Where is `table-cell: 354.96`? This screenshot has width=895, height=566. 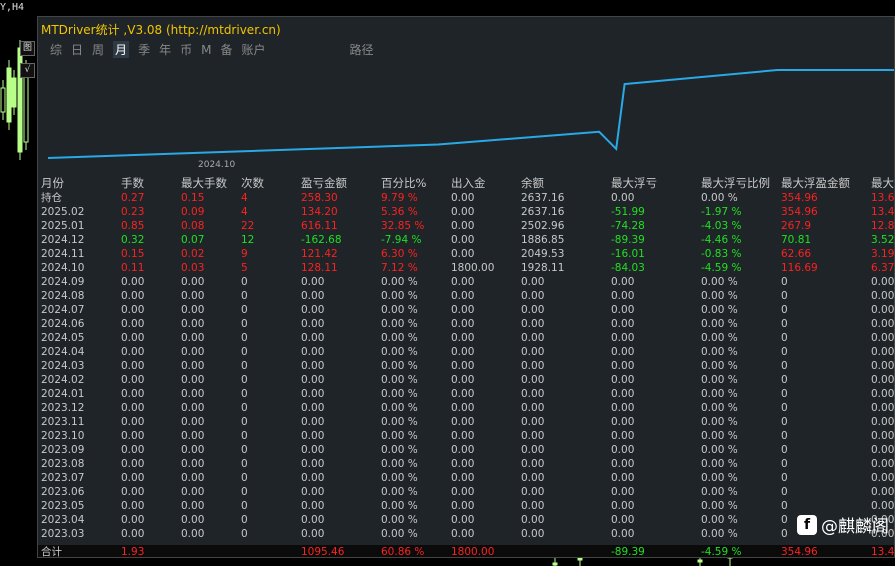
table-cell: 354.96 is located at coordinates (799, 198).